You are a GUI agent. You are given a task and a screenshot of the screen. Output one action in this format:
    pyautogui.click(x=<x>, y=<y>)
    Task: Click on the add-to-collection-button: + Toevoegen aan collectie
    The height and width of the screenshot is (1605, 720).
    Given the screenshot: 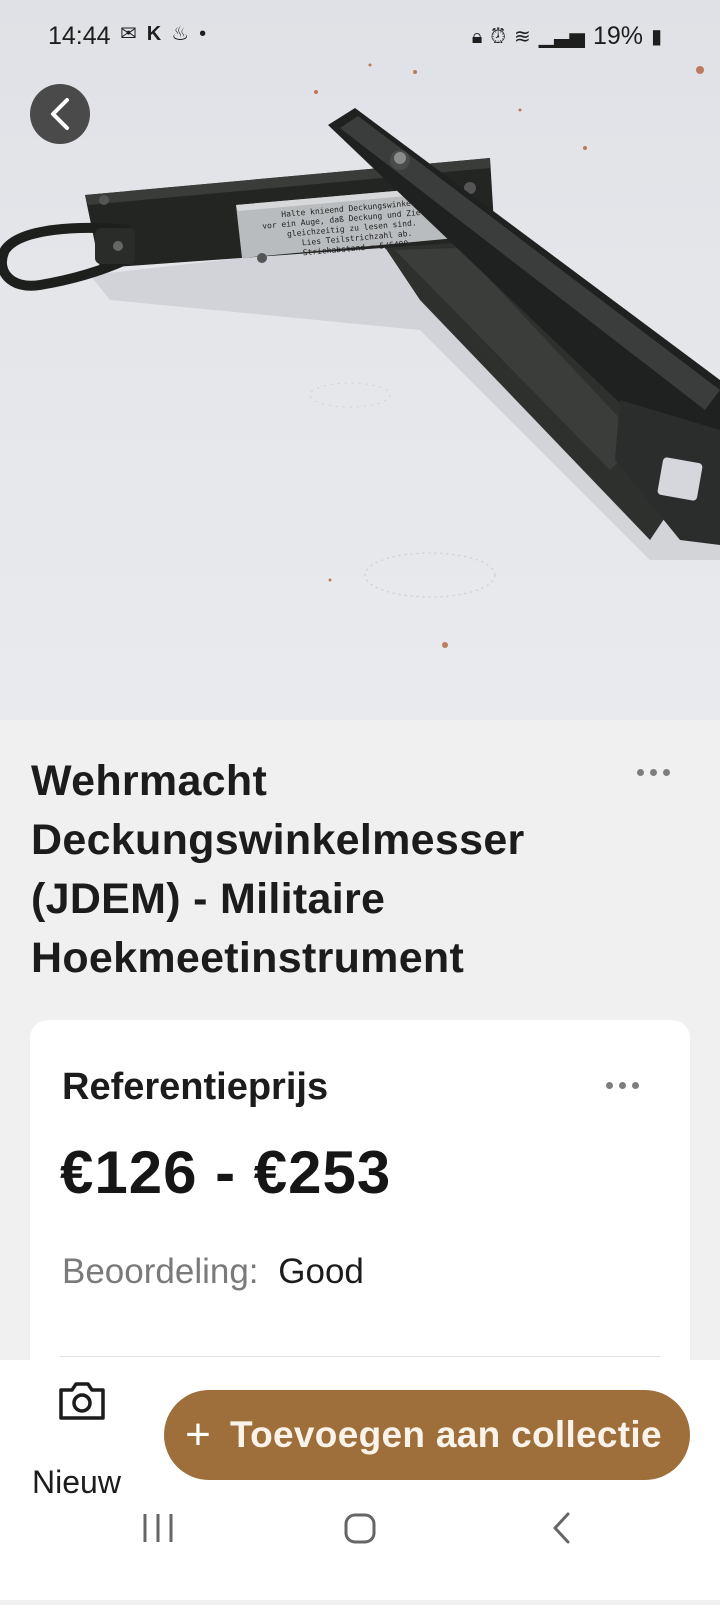 What is the action you would take?
    pyautogui.click(x=427, y=1435)
    